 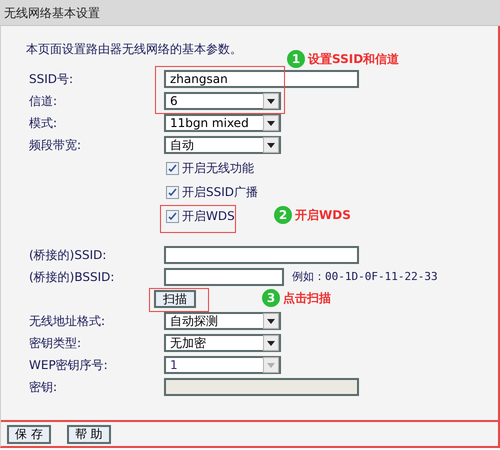 I want to click on step-note: 设置SSID和信道, so click(x=354, y=59).